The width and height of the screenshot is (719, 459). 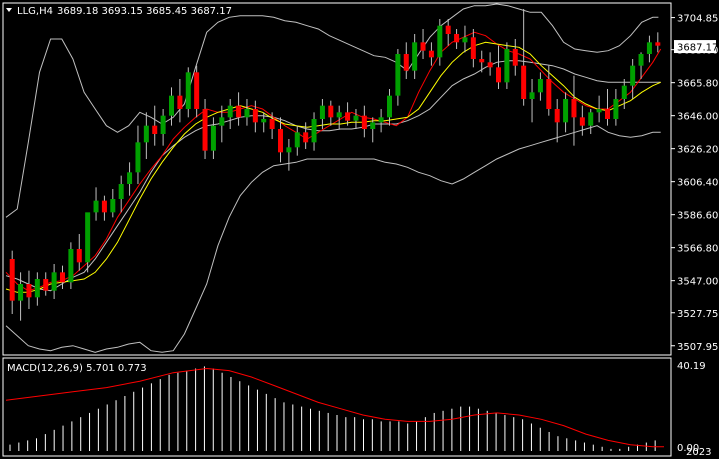 I want to click on price-tick-label: 3527.75, so click(x=697, y=314).